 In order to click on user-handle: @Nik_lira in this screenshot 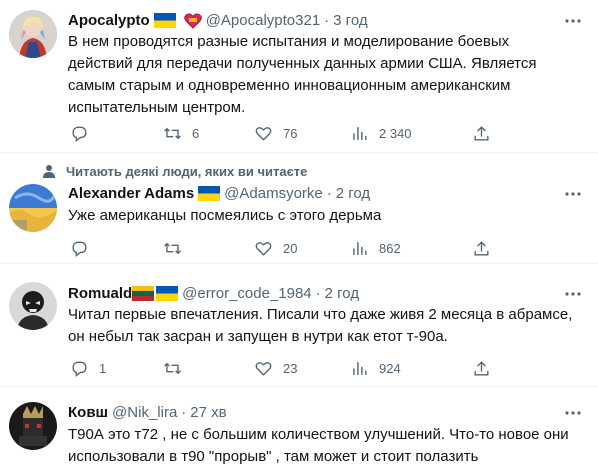, I will do `click(144, 412)`.